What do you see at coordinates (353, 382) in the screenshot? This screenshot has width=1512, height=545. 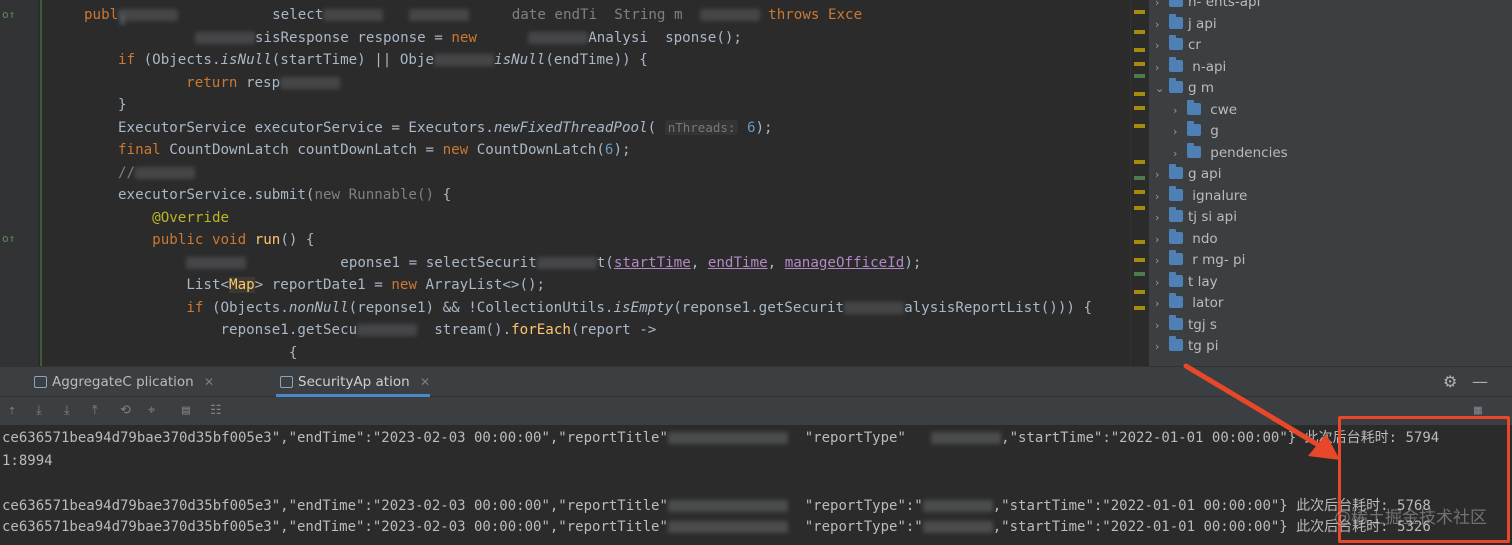 I see `run-tab-security: SecurityAp ation ✕` at bounding box center [353, 382].